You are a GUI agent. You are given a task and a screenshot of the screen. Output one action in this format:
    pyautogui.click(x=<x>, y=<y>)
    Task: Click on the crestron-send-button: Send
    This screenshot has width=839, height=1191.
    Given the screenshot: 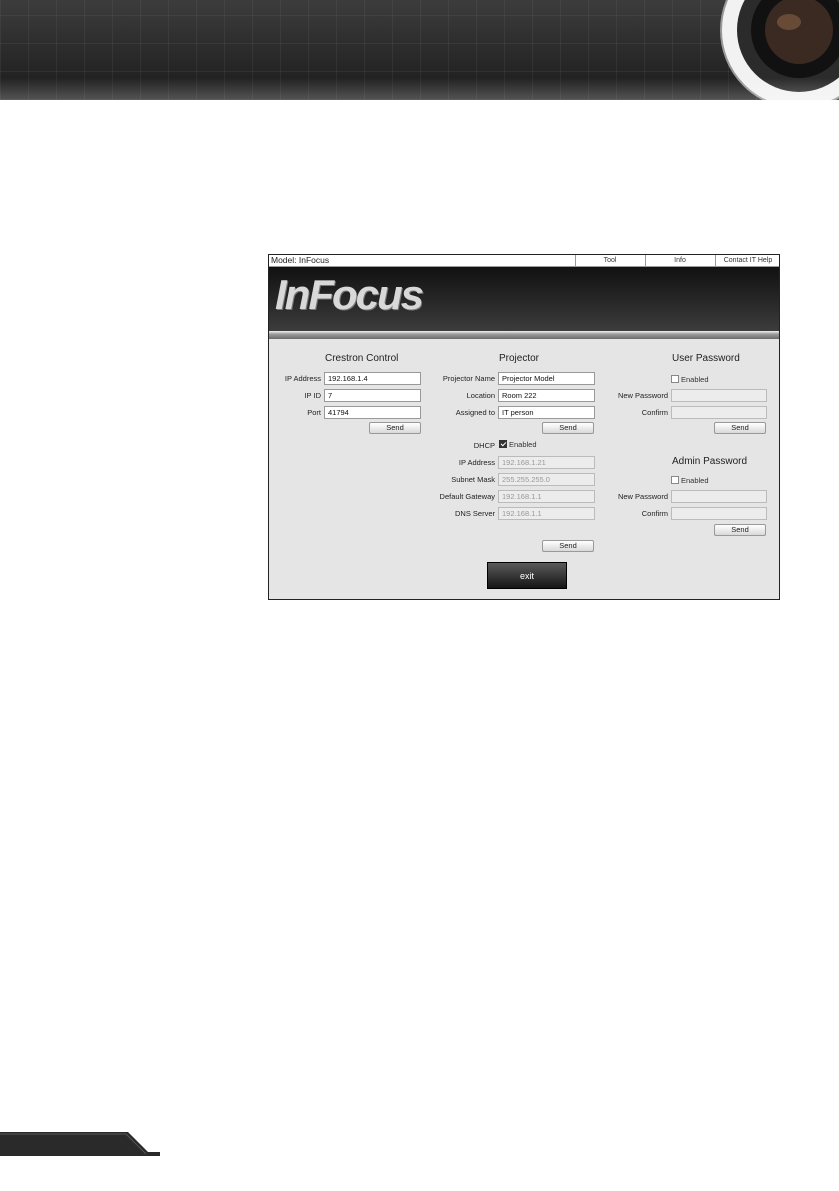 What is the action you would take?
    pyautogui.click(x=395, y=428)
    